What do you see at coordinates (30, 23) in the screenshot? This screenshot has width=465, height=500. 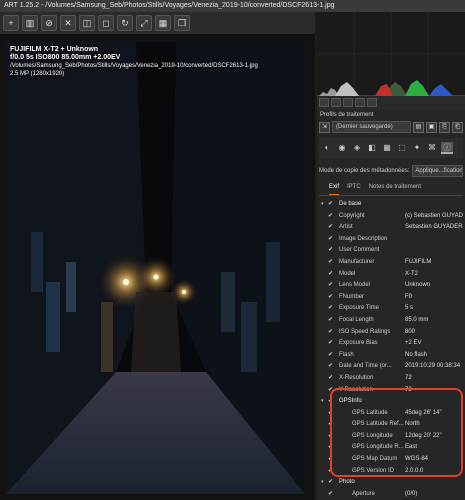 I see `toolbar-button: ▥` at bounding box center [30, 23].